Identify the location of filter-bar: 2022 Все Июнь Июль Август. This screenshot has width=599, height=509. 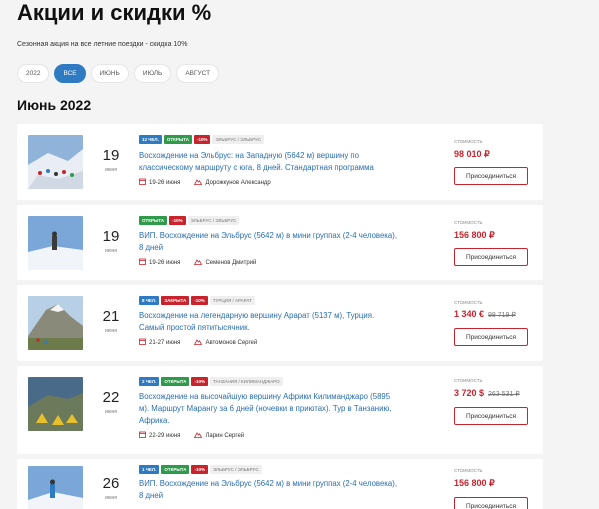
(118, 73).